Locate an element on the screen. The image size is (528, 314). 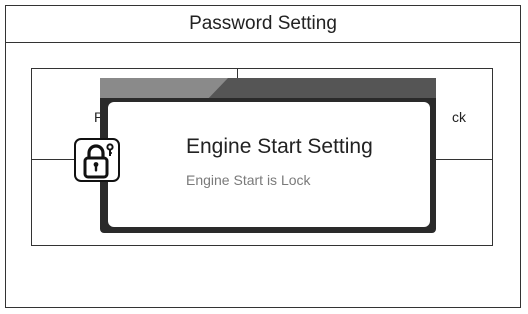
page-title: Password Setting is located at coordinates (263, 24).